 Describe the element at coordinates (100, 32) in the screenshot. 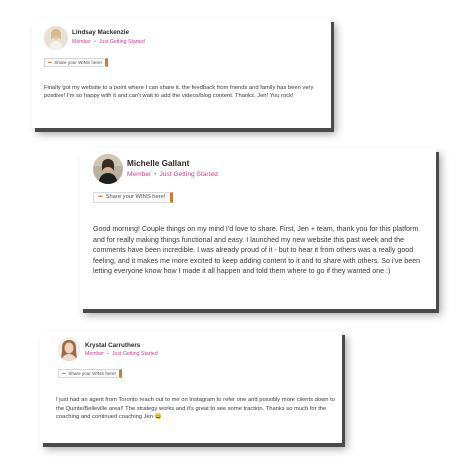

I see `author-name: Lindsay Mackenzie` at that location.